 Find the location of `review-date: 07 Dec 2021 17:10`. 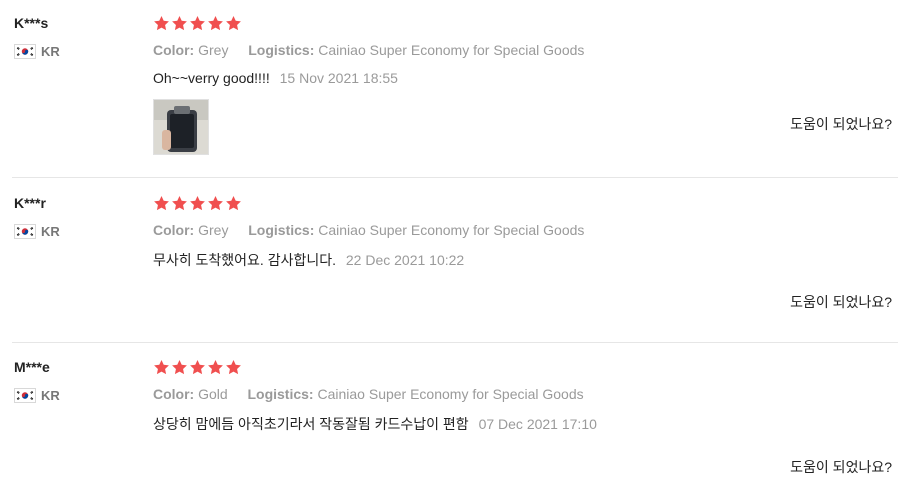

review-date: 07 Dec 2021 17:10 is located at coordinates (537, 424).